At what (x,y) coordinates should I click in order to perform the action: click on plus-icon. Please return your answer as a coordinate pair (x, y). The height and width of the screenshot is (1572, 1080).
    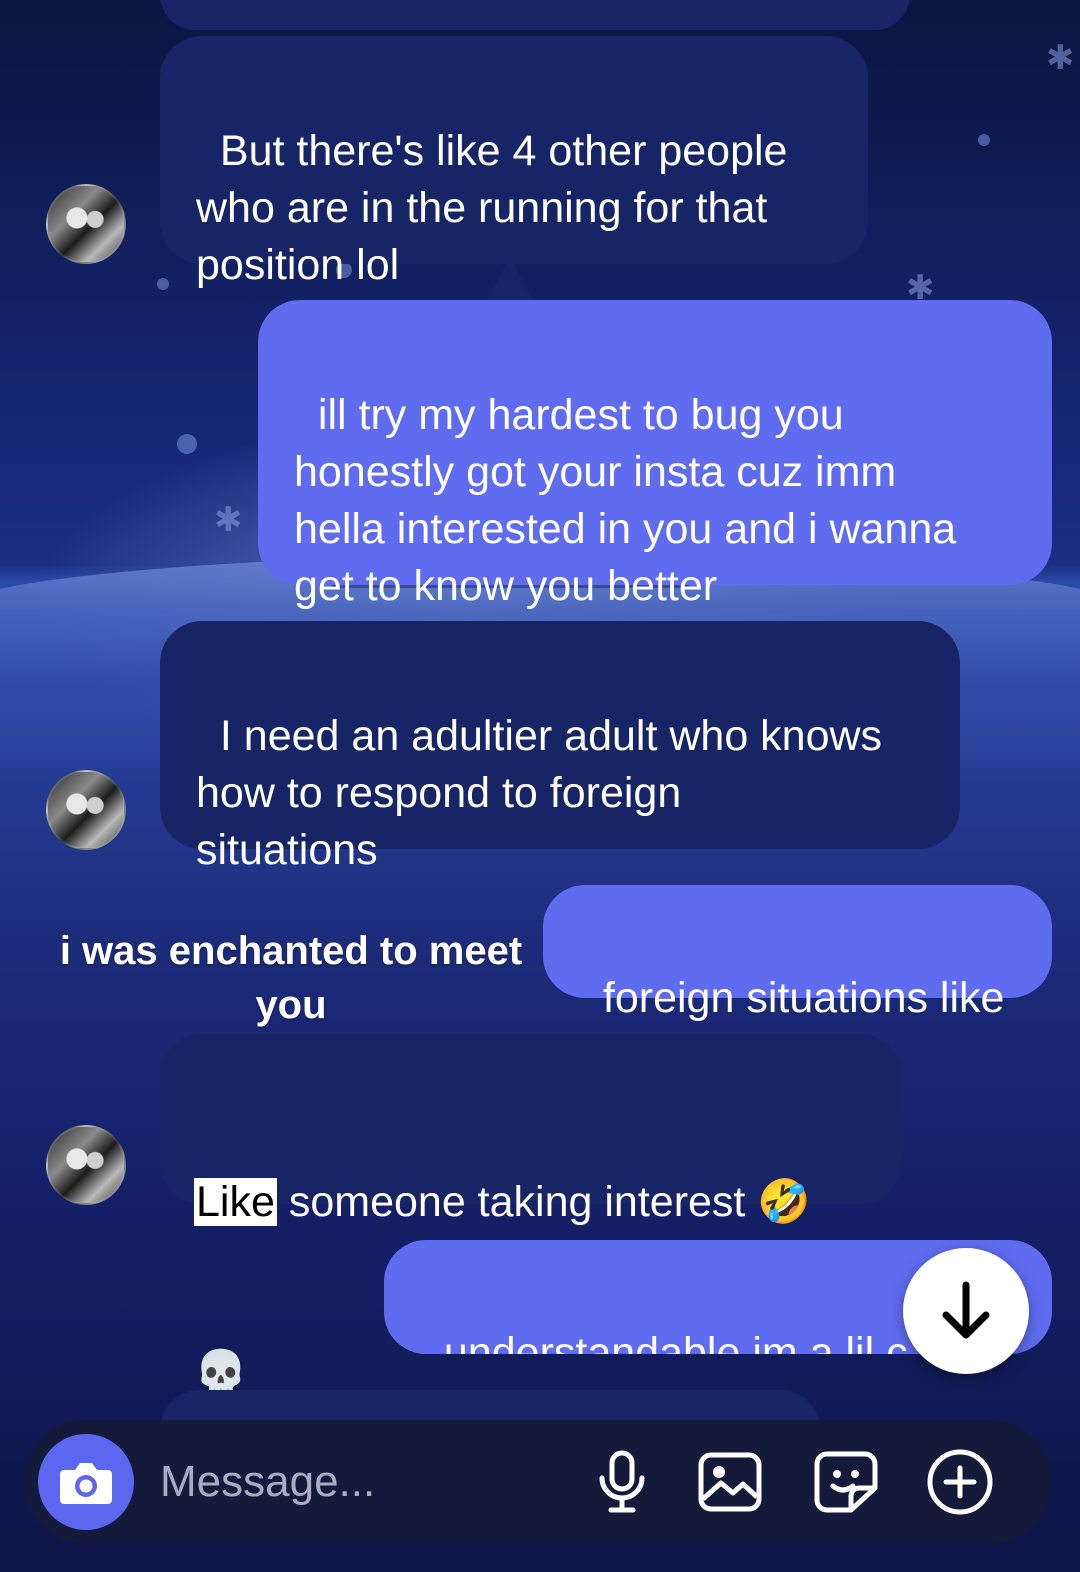
    Looking at the image, I should click on (960, 1482).